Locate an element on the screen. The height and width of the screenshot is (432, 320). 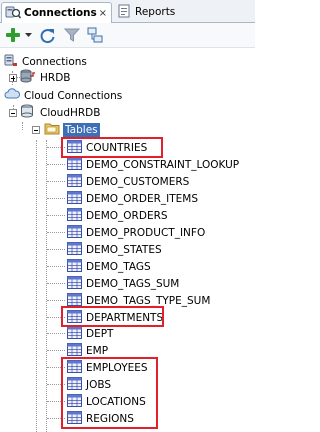
tab-reports: Reports is located at coordinates (150, 12).